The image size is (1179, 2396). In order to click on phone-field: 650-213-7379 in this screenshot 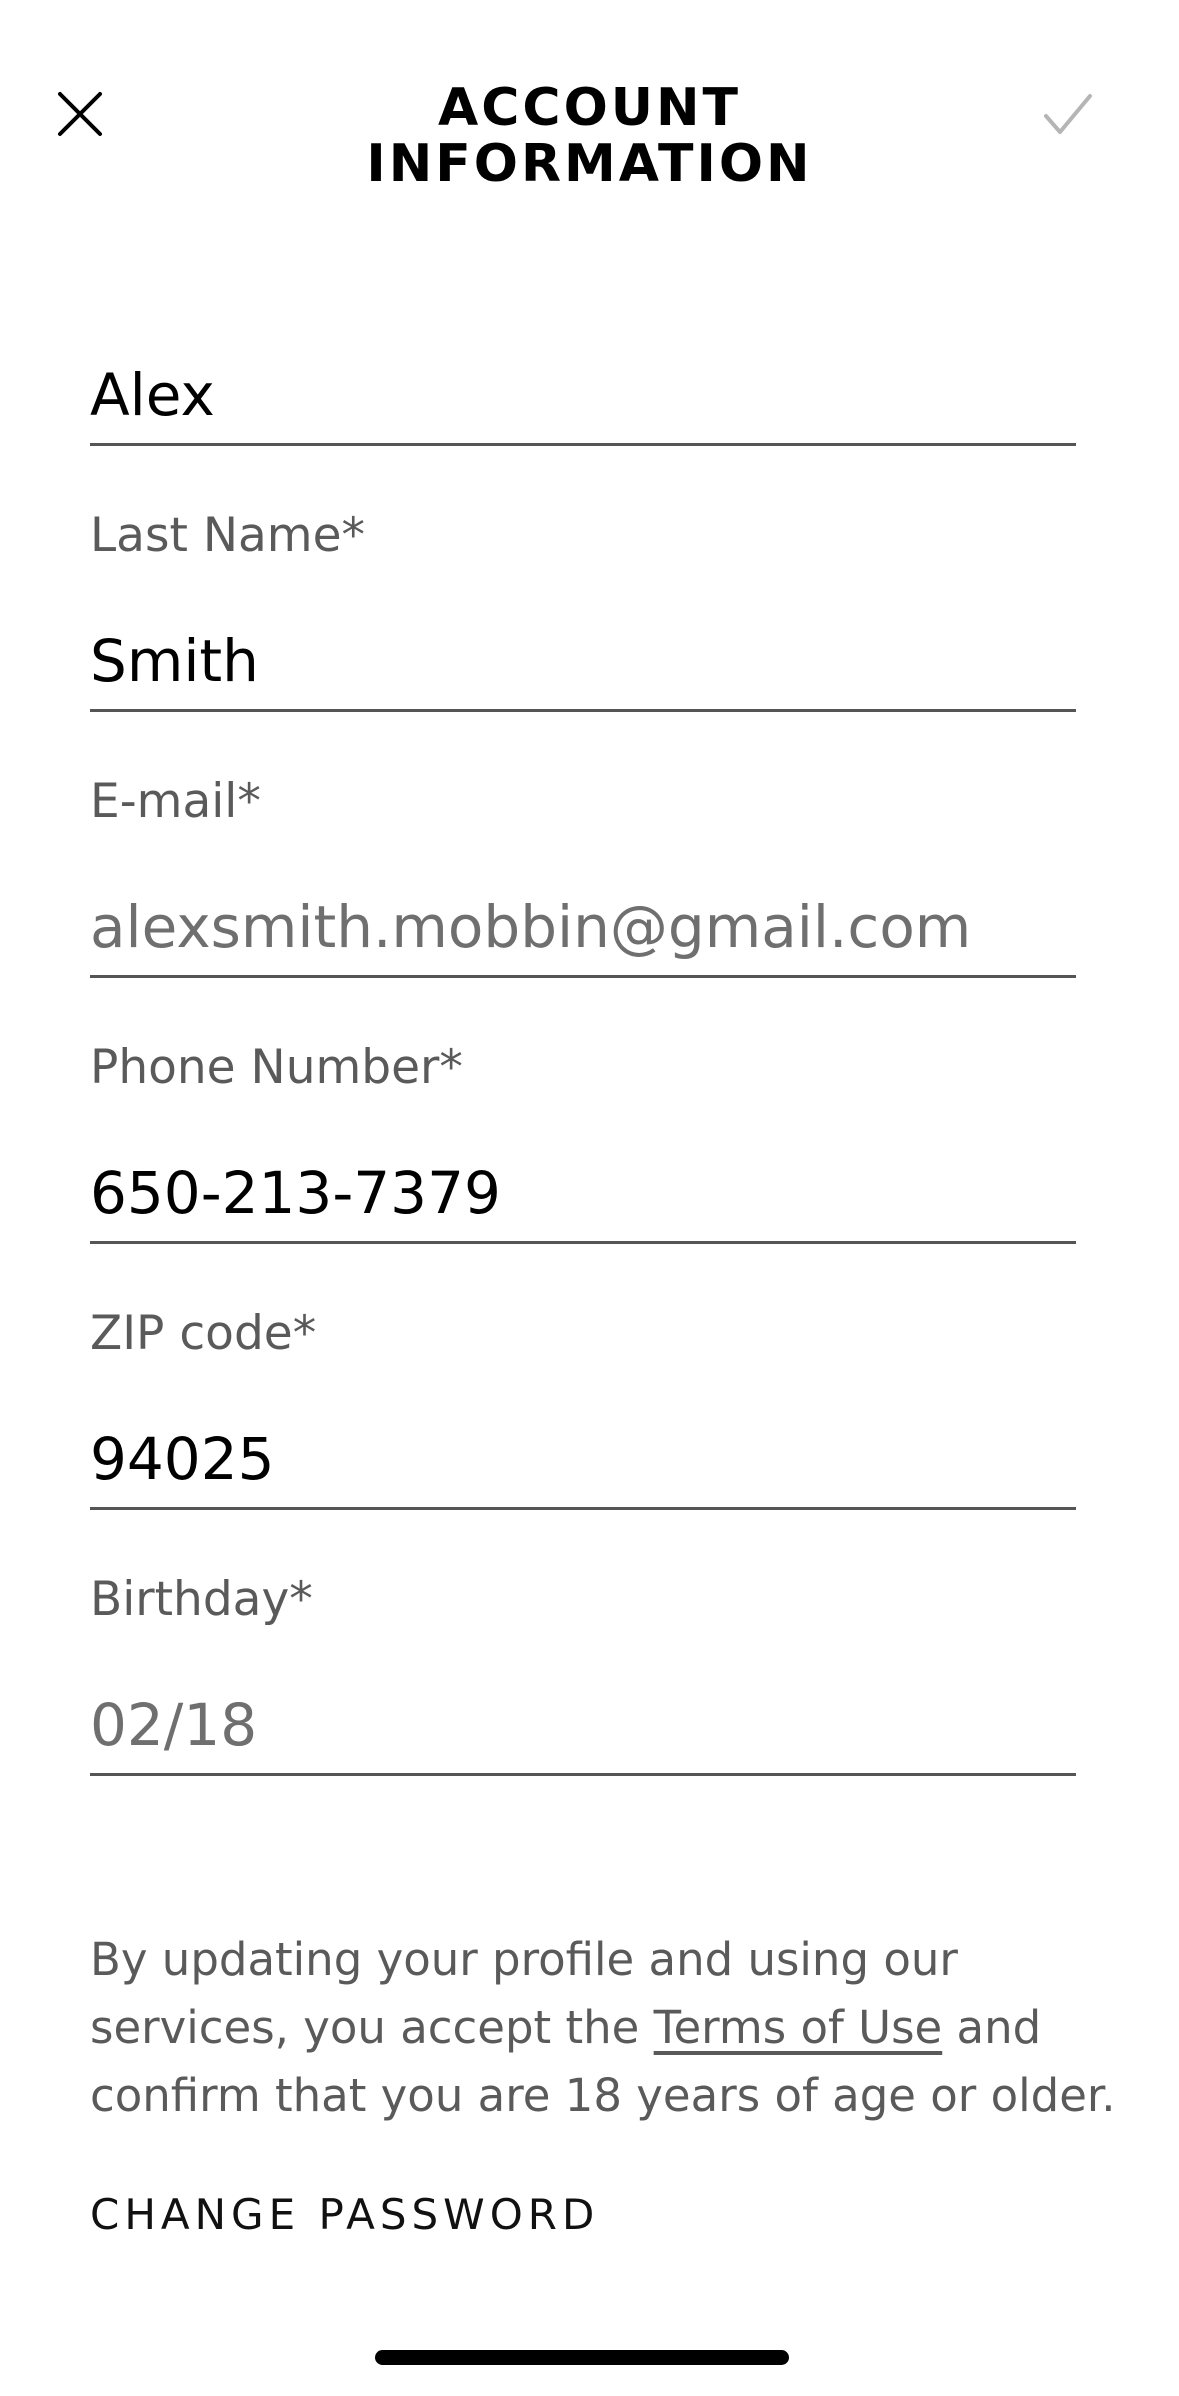, I will do `click(583, 1191)`.